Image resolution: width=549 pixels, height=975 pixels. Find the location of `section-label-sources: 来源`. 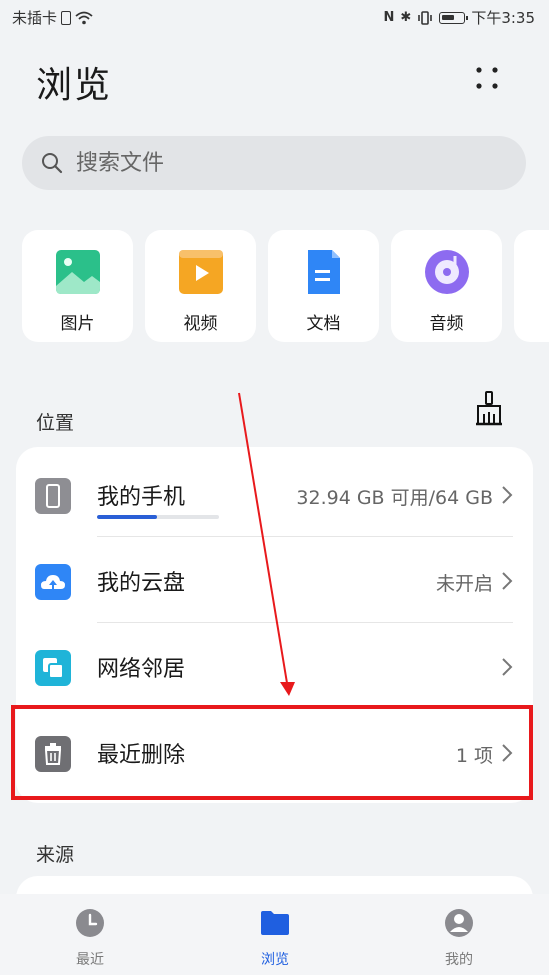

section-label-sources: 来源 is located at coordinates (55, 855).